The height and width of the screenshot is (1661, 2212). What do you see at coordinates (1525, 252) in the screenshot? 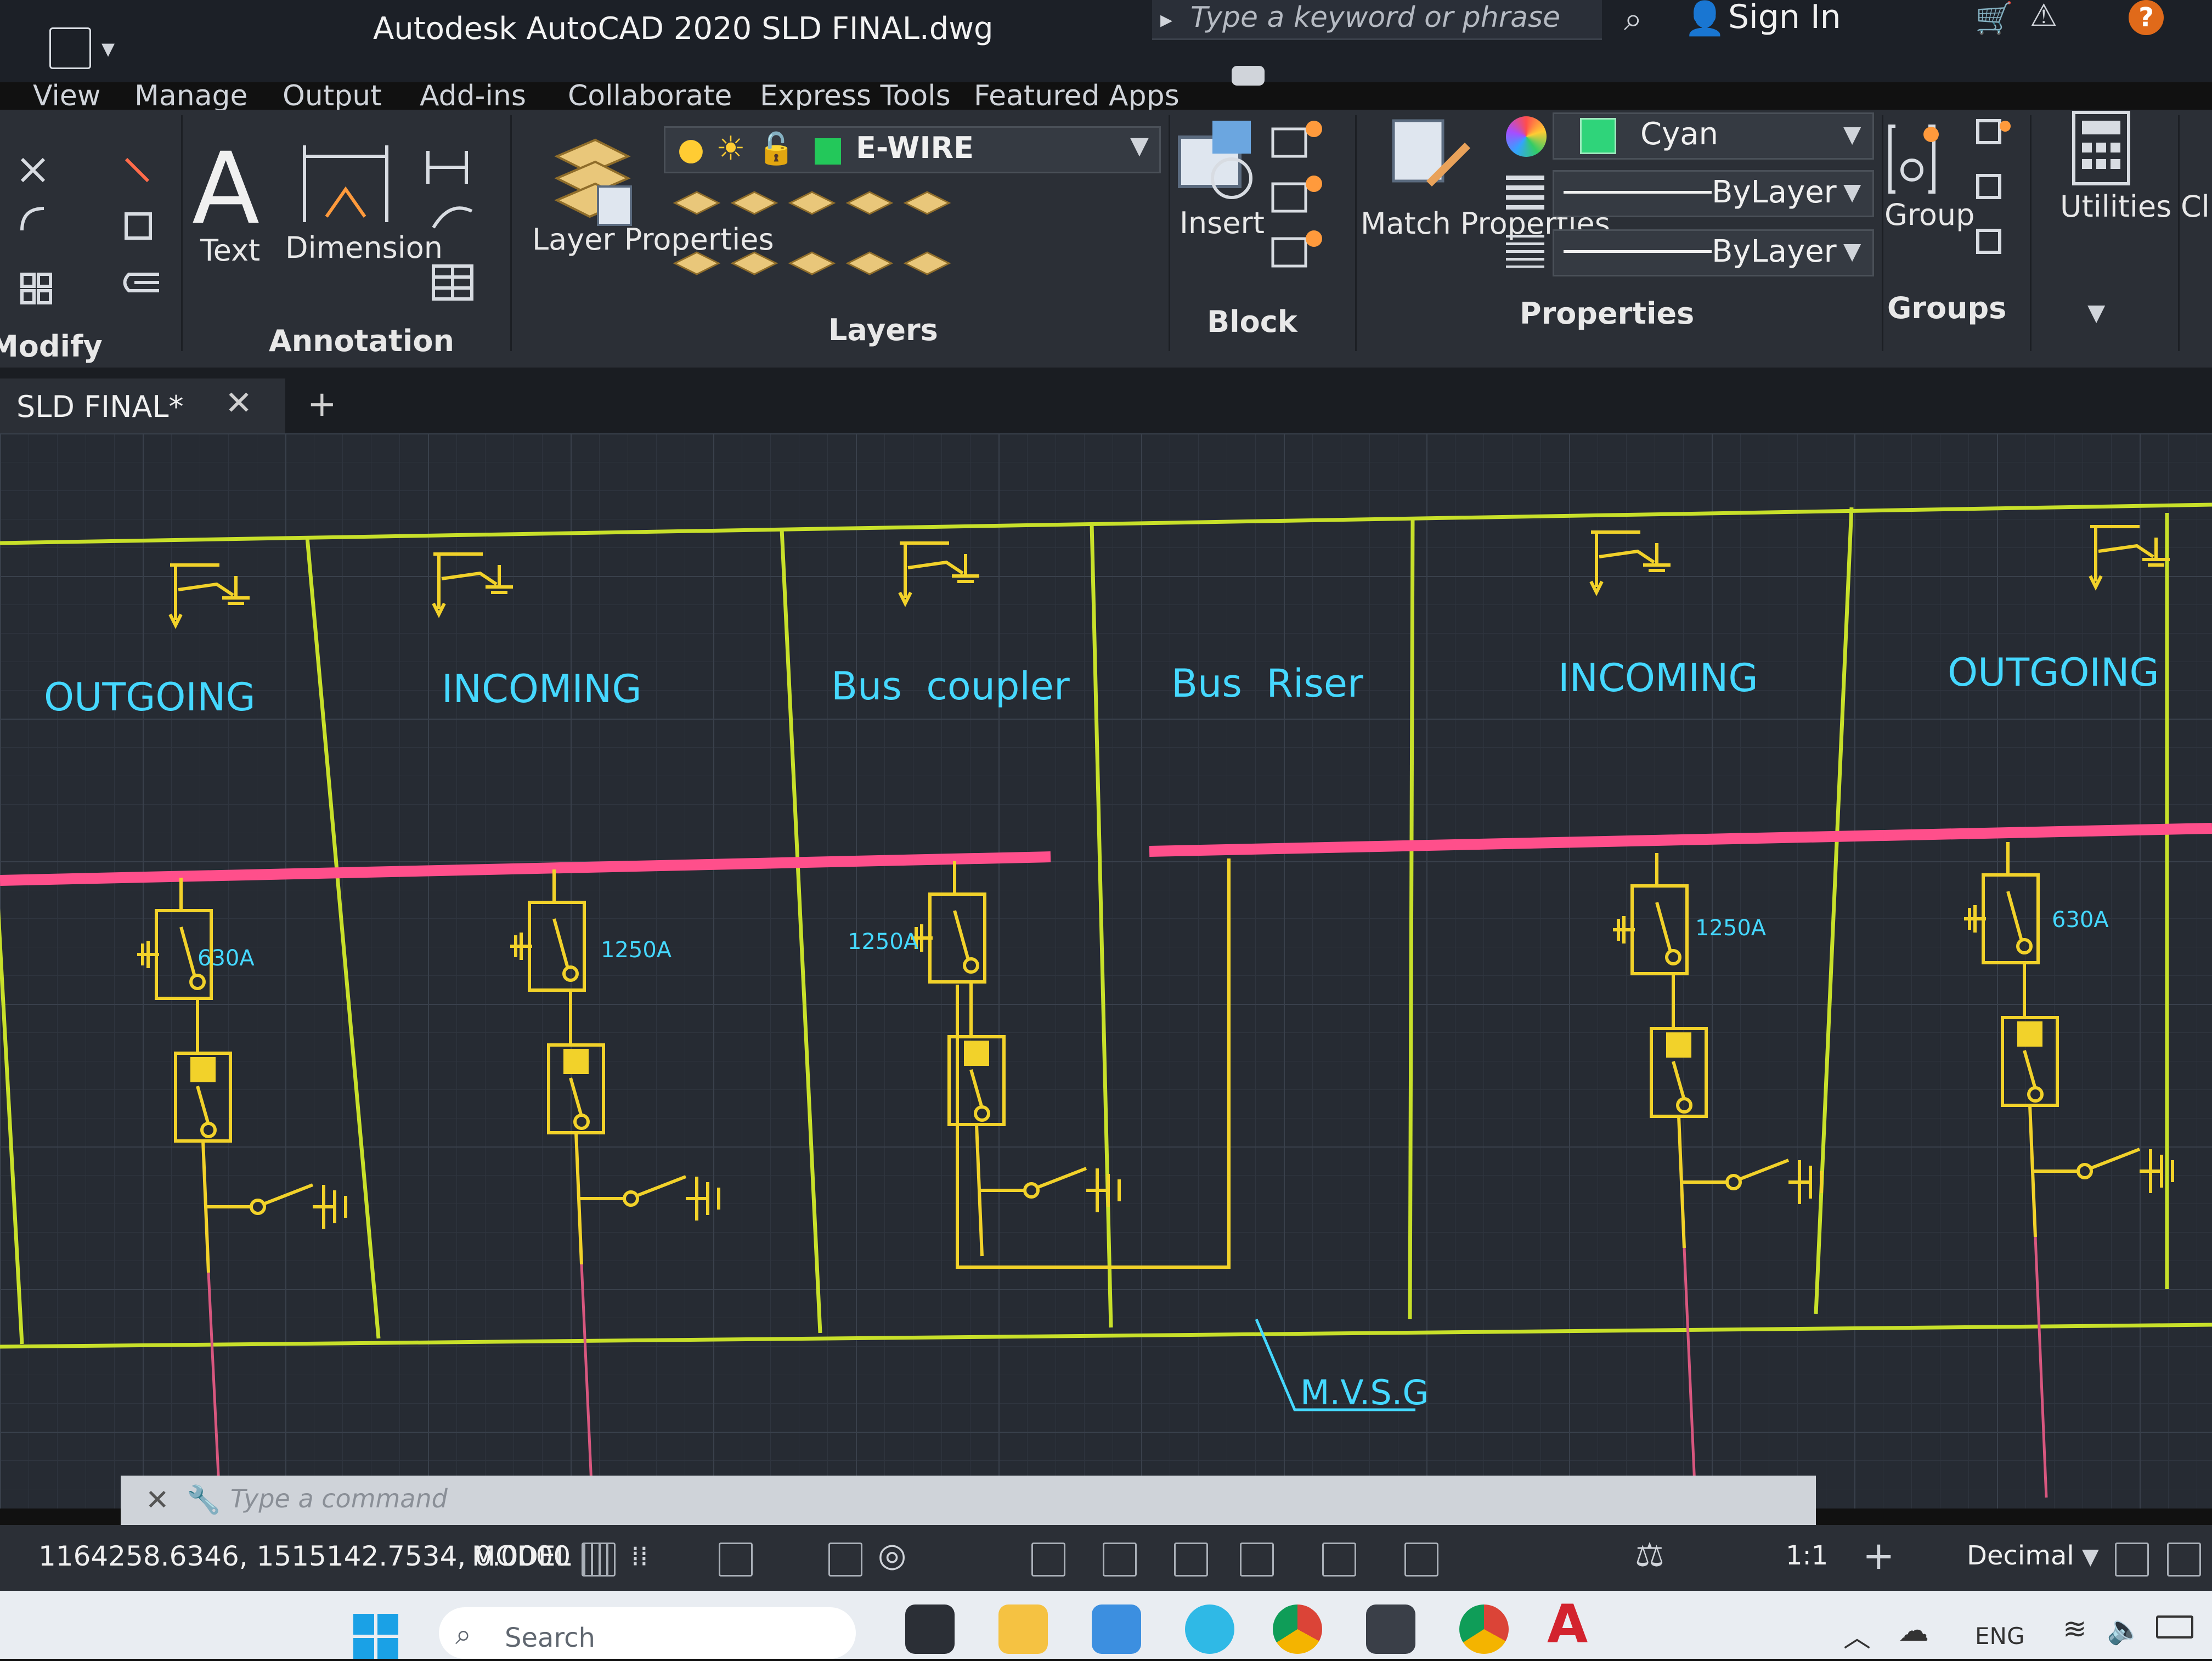
I see `linetype-icon` at bounding box center [1525, 252].